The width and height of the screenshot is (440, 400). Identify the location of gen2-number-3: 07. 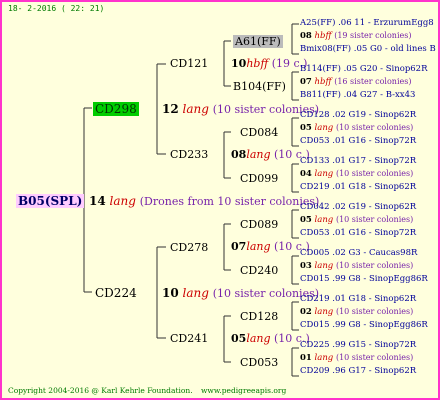
(239, 246).